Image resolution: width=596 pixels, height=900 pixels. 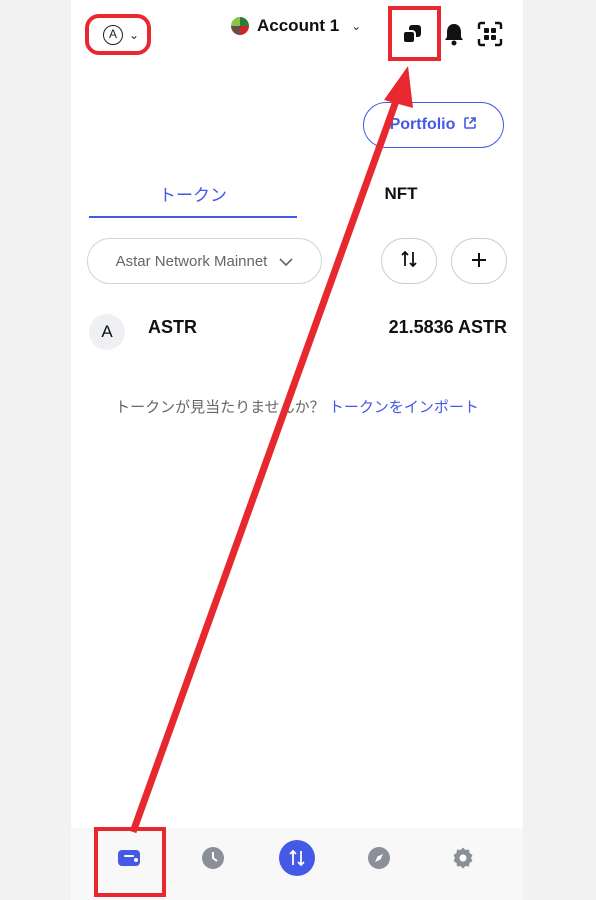 What do you see at coordinates (286, 261) in the screenshot?
I see `chevron-down-icon` at bounding box center [286, 261].